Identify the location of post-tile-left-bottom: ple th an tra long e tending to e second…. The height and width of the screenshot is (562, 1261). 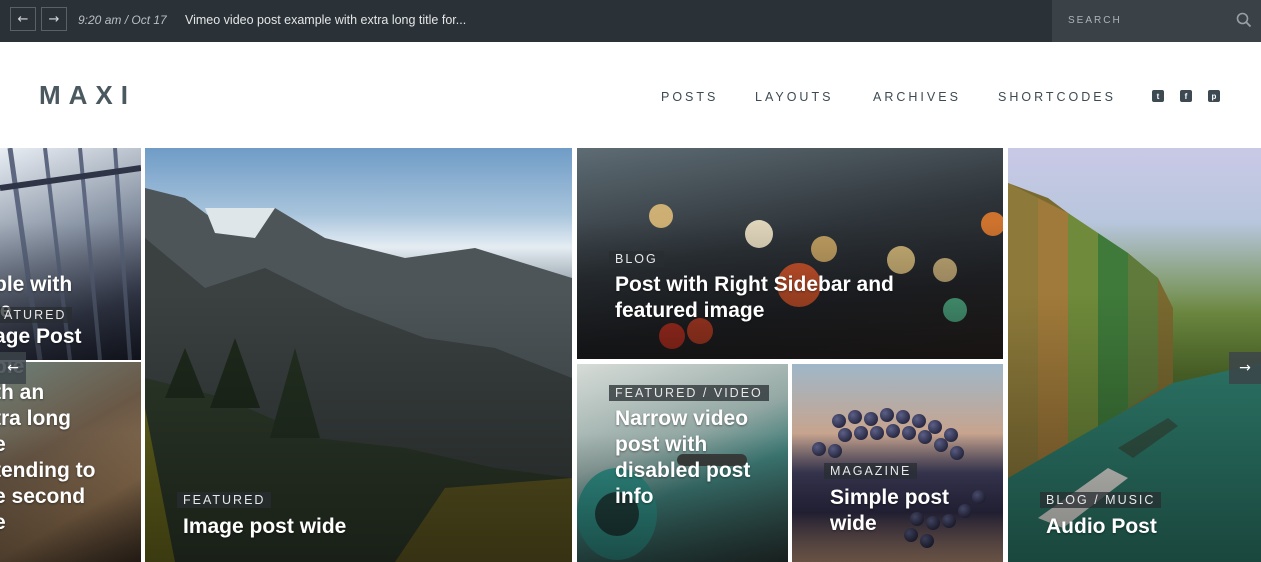
(70, 462).